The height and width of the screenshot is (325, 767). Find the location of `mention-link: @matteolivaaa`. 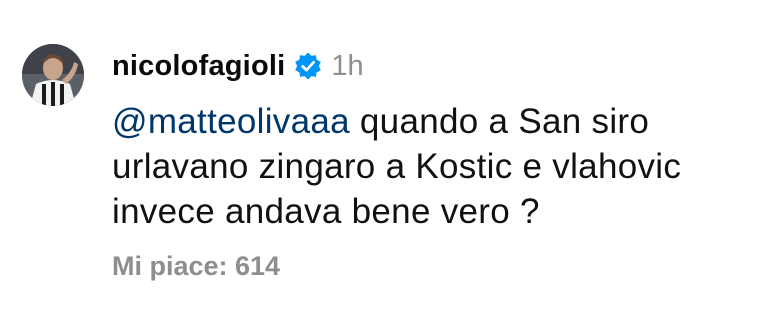

mention-link: @matteolivaaa is located at coordinates (231, 121).